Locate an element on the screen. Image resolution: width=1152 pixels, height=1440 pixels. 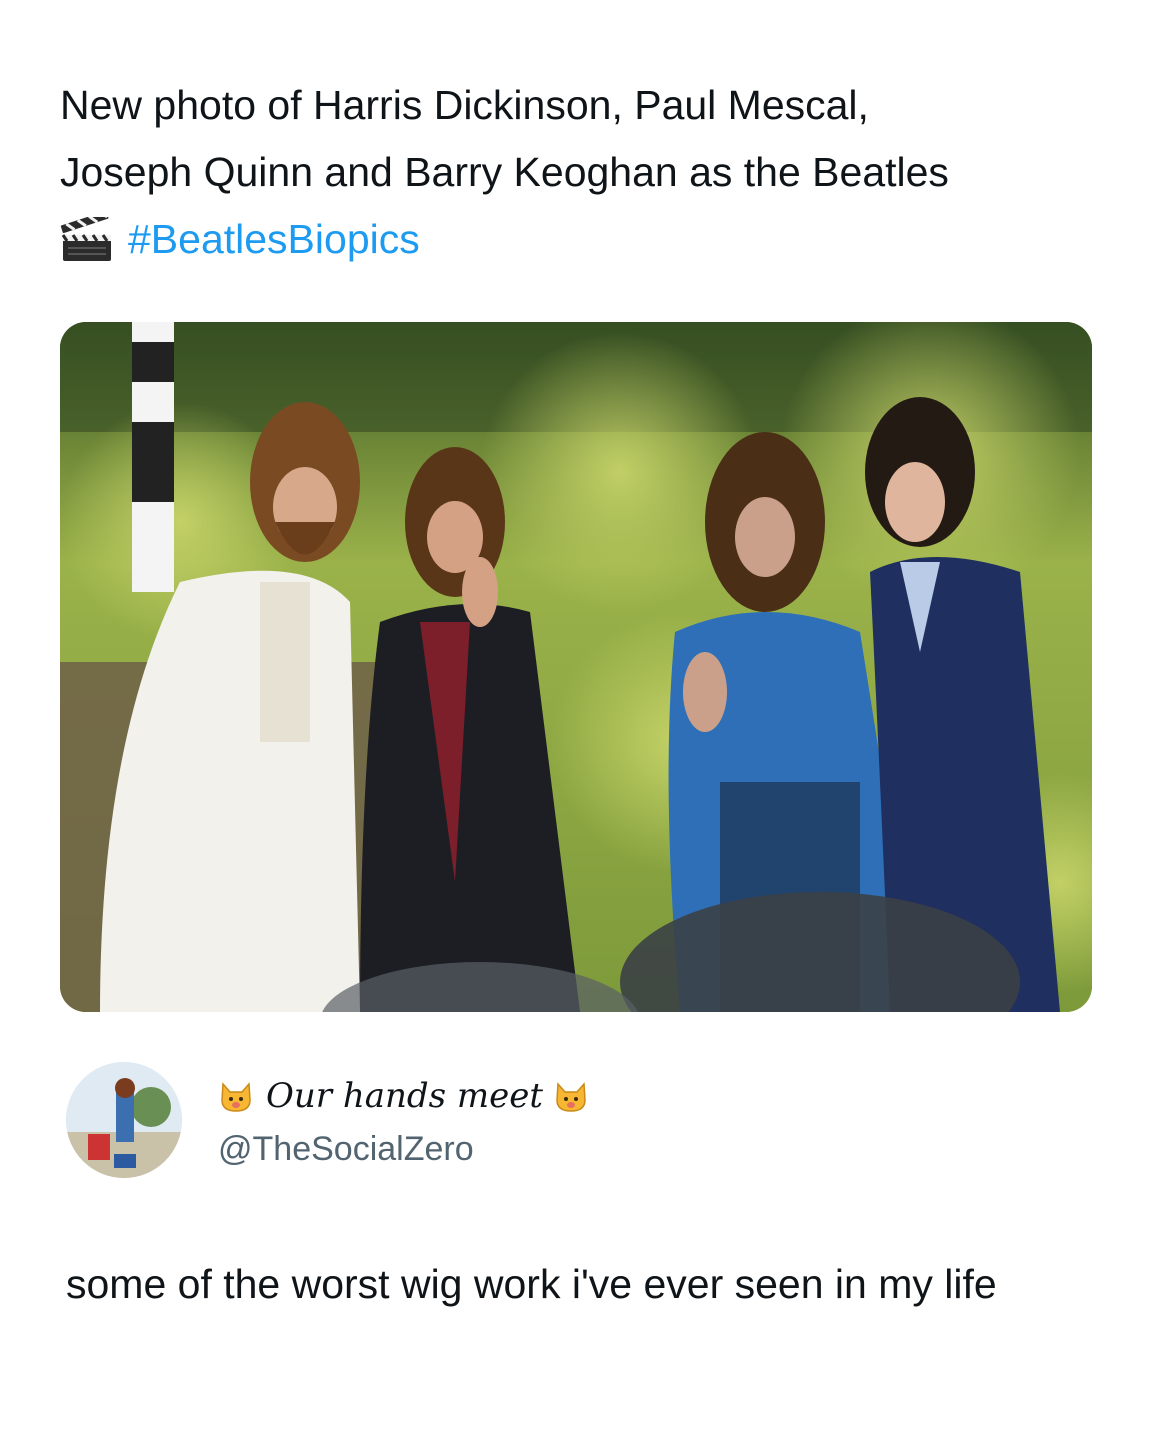
avatar-image is located at coordinates (124, 1120).